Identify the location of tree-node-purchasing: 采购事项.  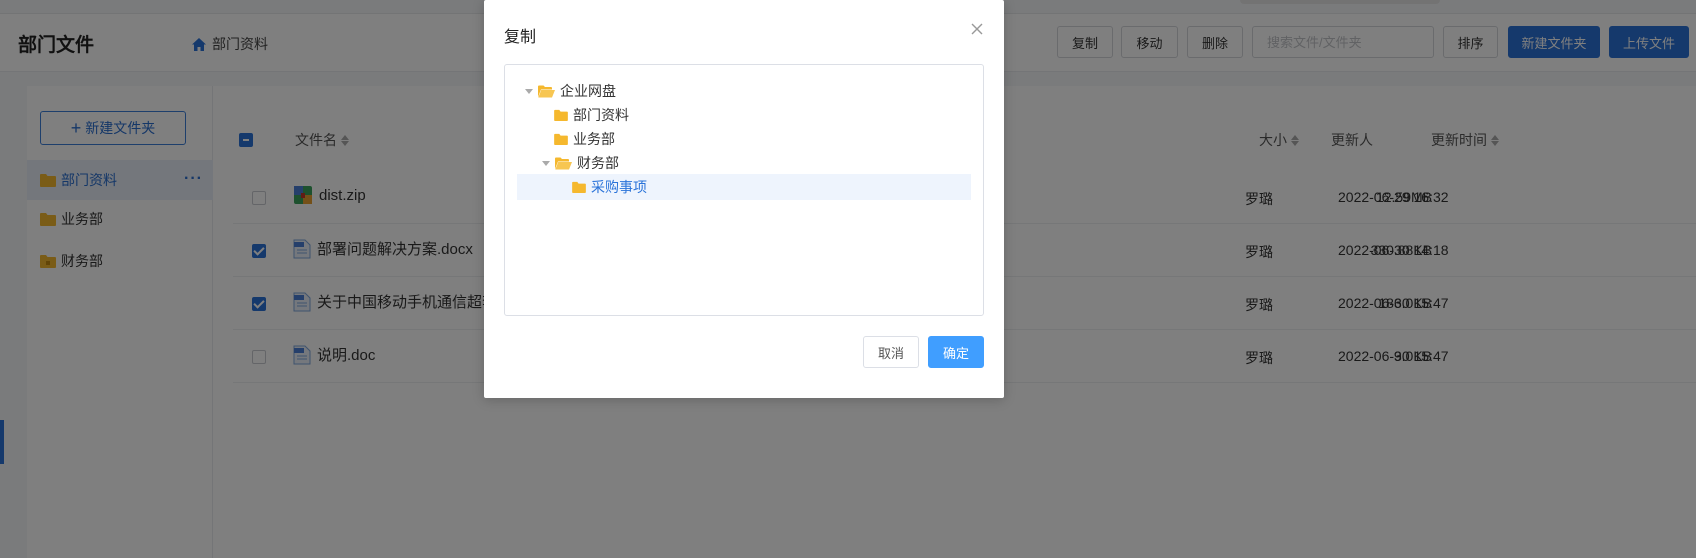
(744, 187).